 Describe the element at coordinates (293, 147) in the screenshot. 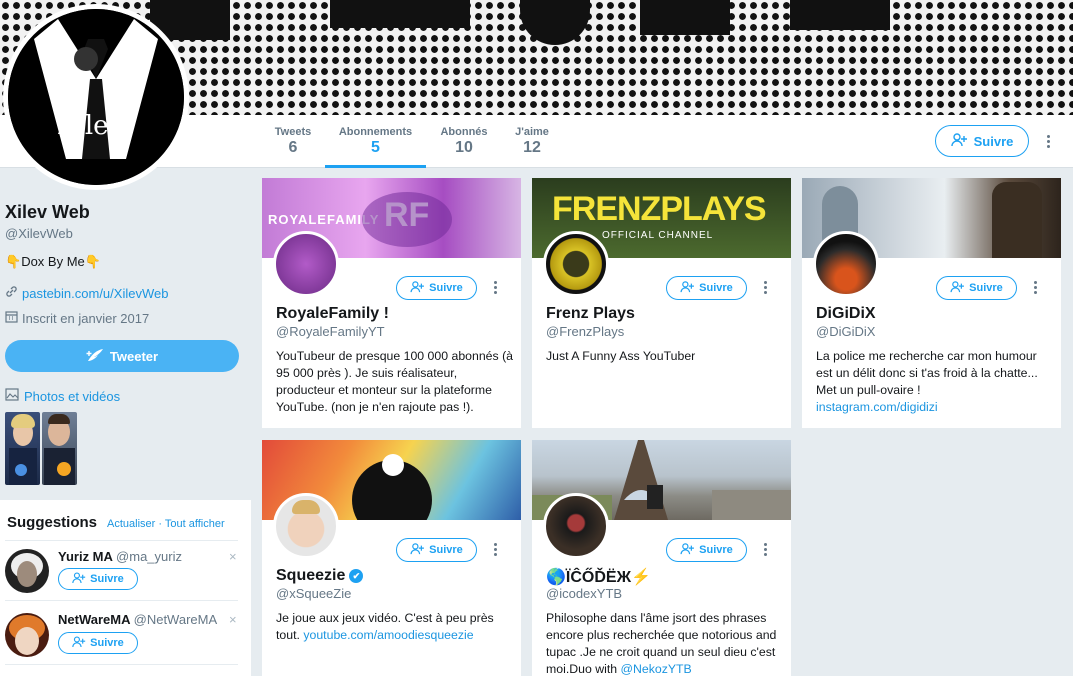

I see `tab-count: 6` at that location.